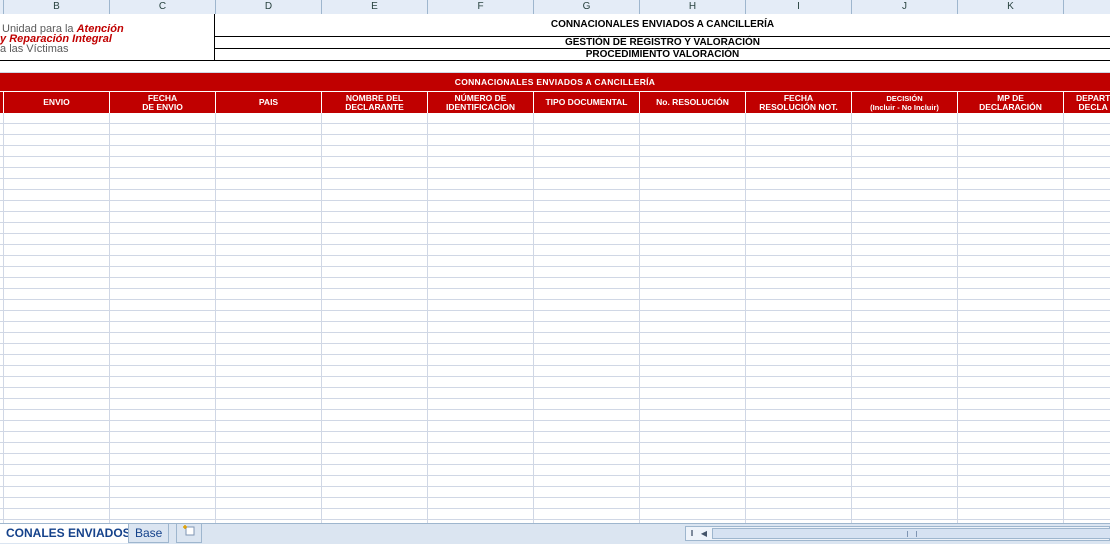  Describe the element at coordinates (269, 102) in the screenshot. I see `column-title-pais: PAIS` at that location.